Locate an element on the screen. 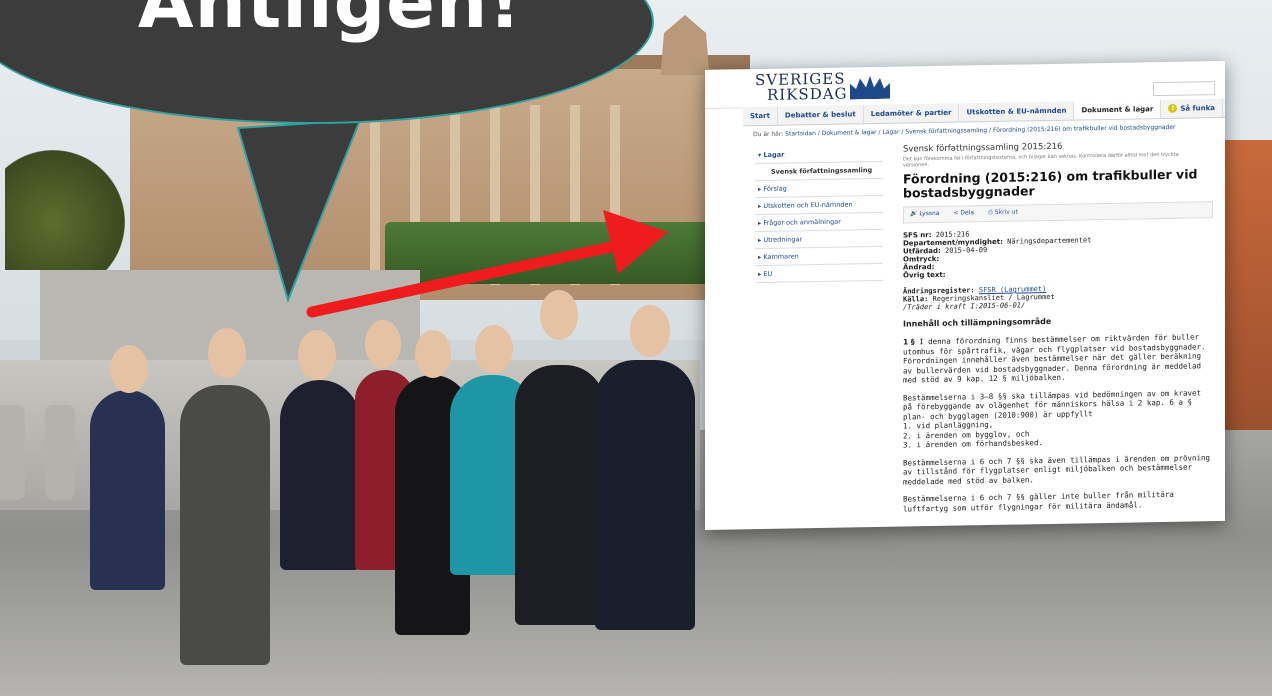 The image size is (1272, 696). section-heading: Innehåll och tillämpningsområde is located at coordinates (977, 322).